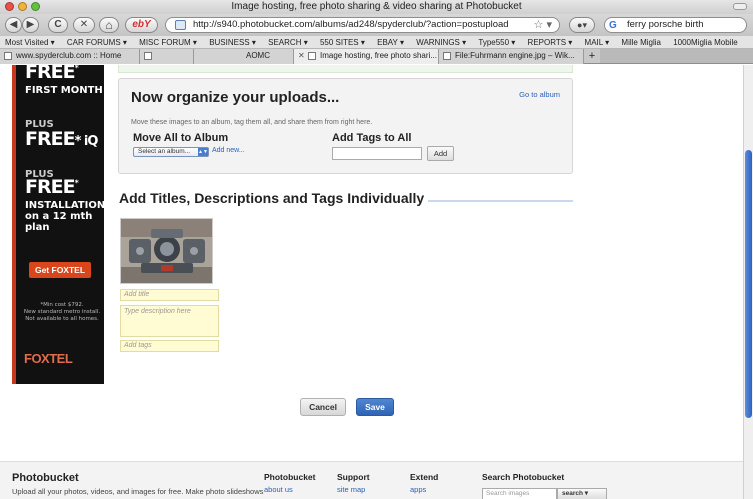 This screenshot has width=753, height=499. What do you see at coordinates (180, 25) in the screenshot?
I see `site-favicon-icon` at bounding box center [180, 25].